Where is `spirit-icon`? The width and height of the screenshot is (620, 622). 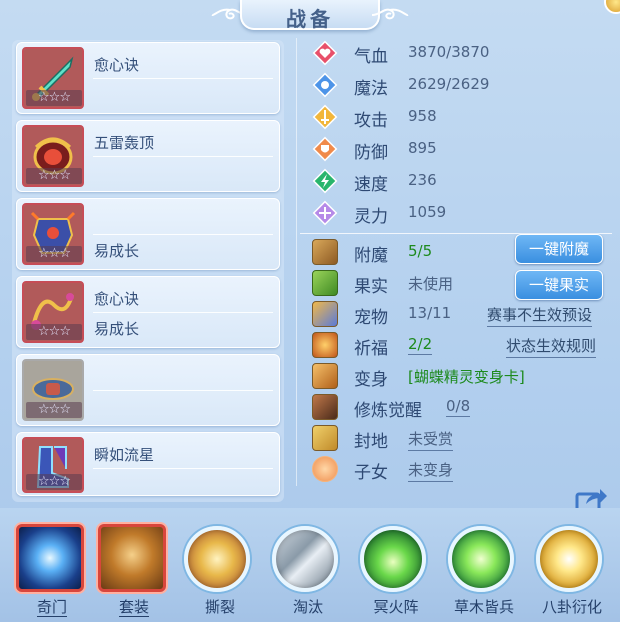
spirit-icon is located at coordinates (325, 213).